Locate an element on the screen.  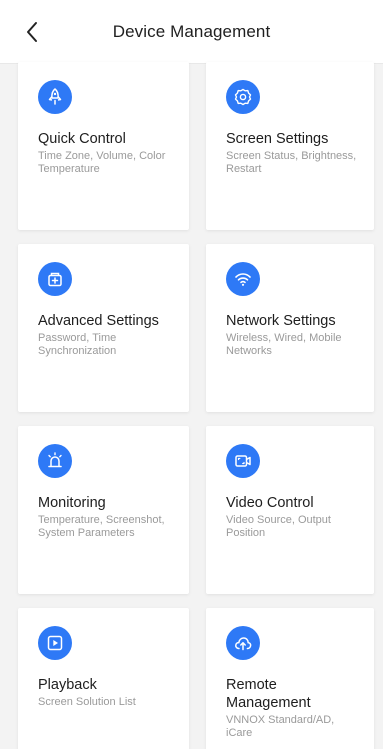
card-description: VNNOX Standard/AD, iCare is located at coordinates (280, 726).